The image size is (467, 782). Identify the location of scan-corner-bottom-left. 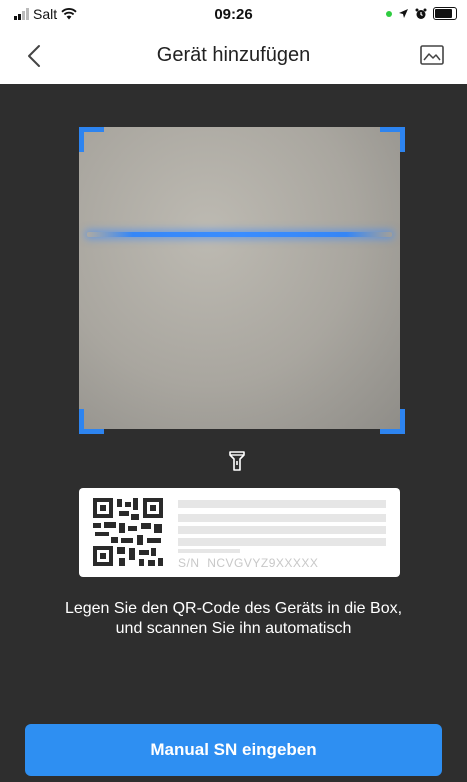
(91, 421).